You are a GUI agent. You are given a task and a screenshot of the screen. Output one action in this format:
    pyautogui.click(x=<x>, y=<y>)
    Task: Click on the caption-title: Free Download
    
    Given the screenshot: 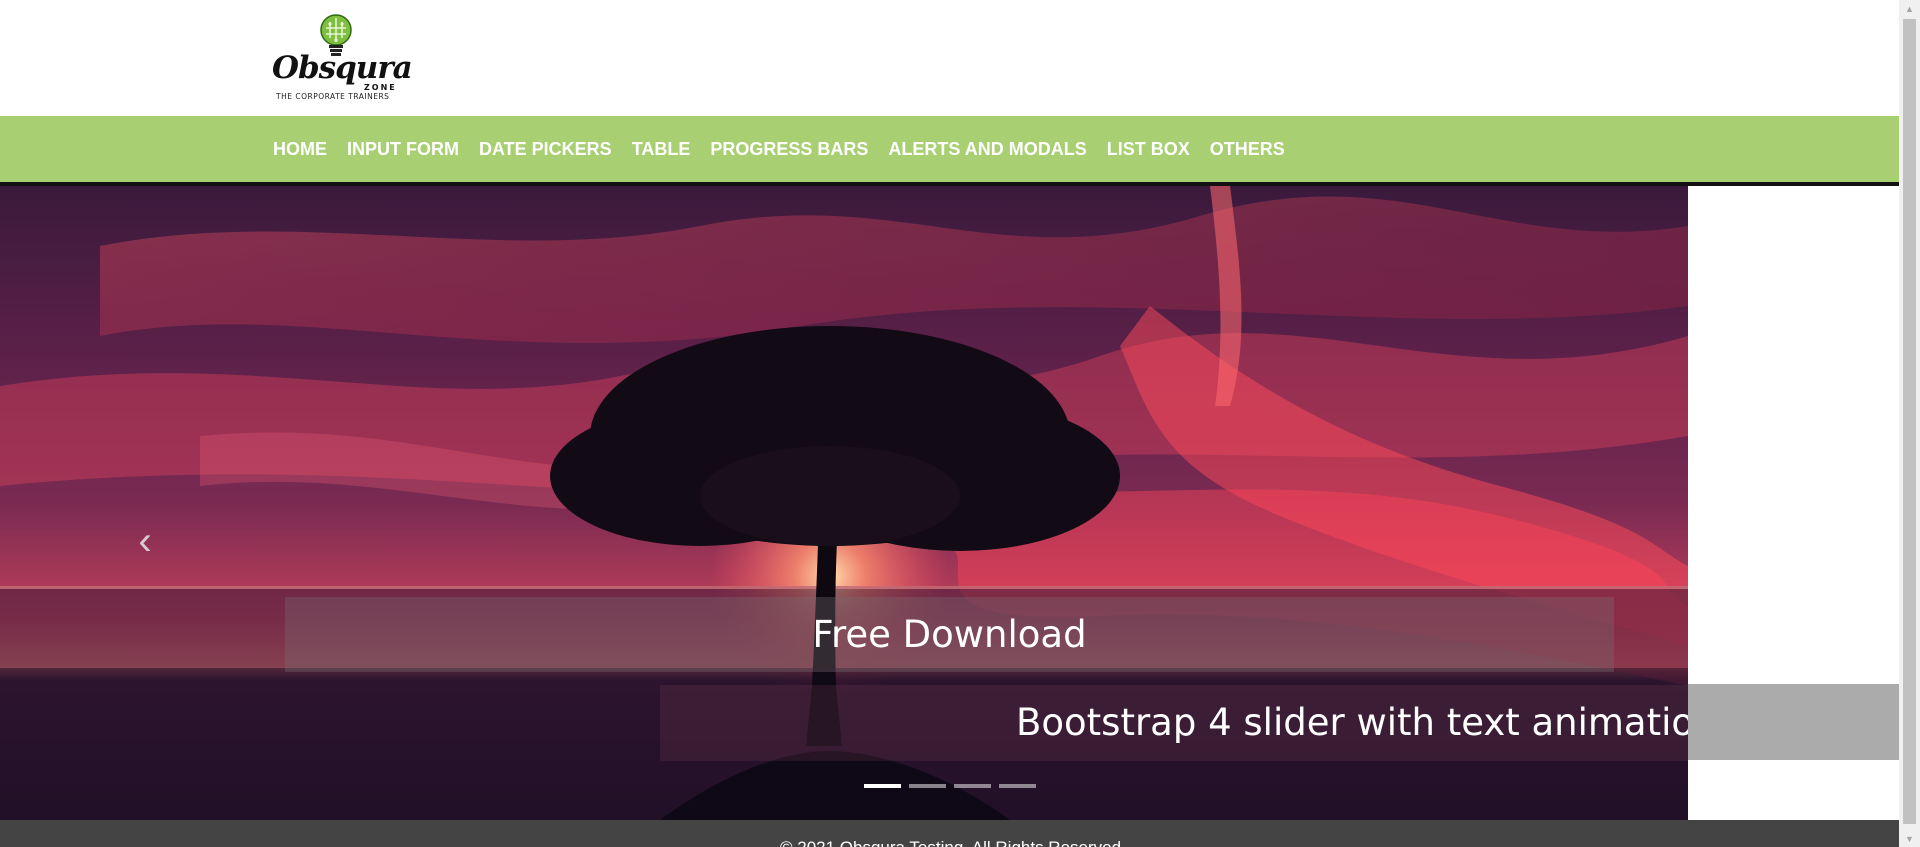 What is the action you would take?
    pyautogui.click(x=949, y=634)
    